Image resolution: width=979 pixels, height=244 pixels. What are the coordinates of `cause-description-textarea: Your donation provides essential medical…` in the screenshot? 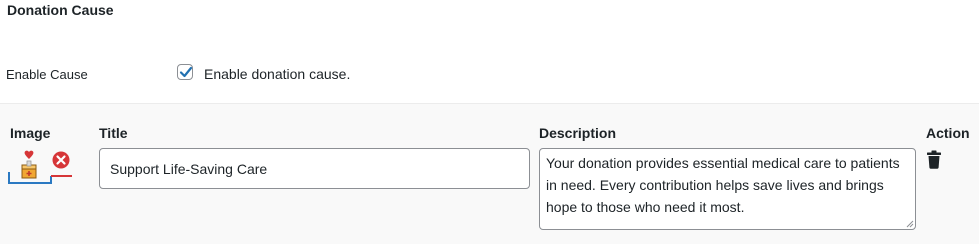 It's located at (727, 189).